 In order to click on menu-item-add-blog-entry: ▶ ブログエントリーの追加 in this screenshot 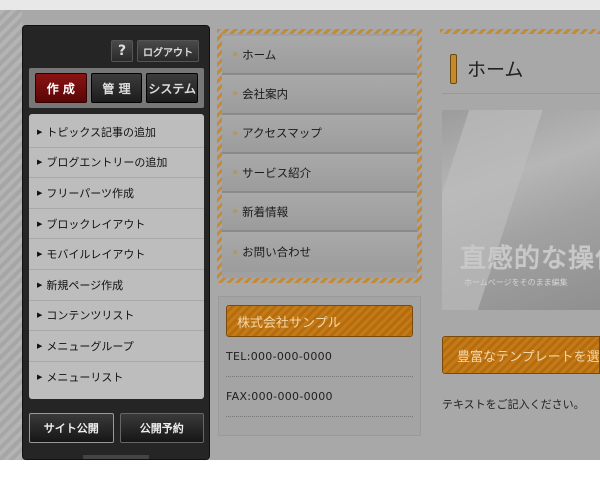, I will do `click(116, 163)`.